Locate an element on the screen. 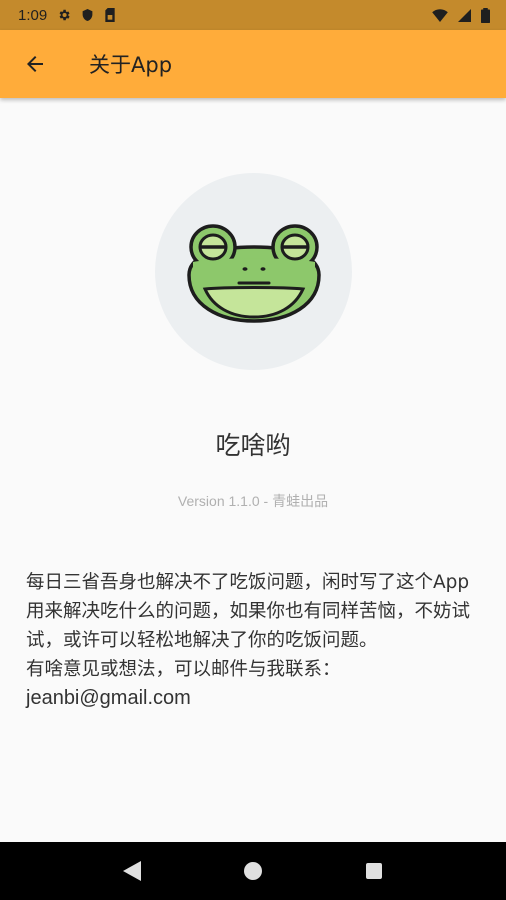 This screenshot has height=900, width=506. app-logo is located at coordinates (253, 271).